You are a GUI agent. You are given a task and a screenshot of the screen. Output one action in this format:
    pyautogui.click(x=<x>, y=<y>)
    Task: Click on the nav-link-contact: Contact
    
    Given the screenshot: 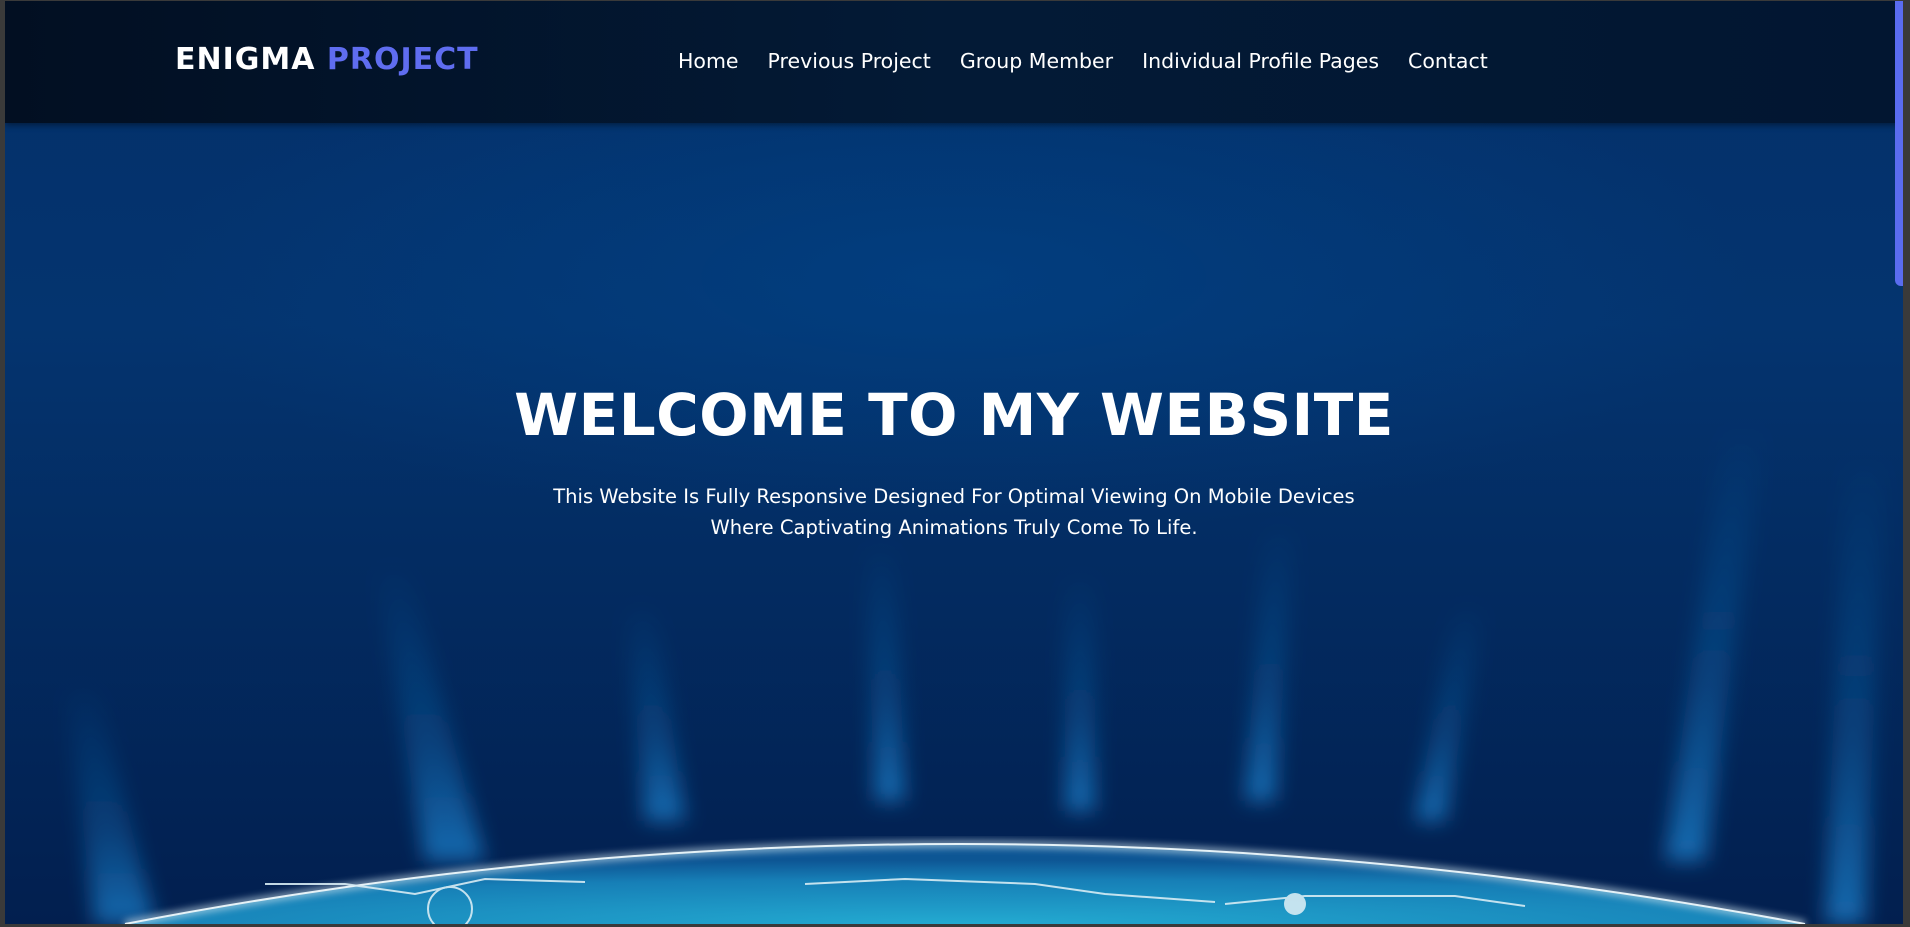 What is the action you would take?
    pyautogui.click(x=1448, y=61)
    